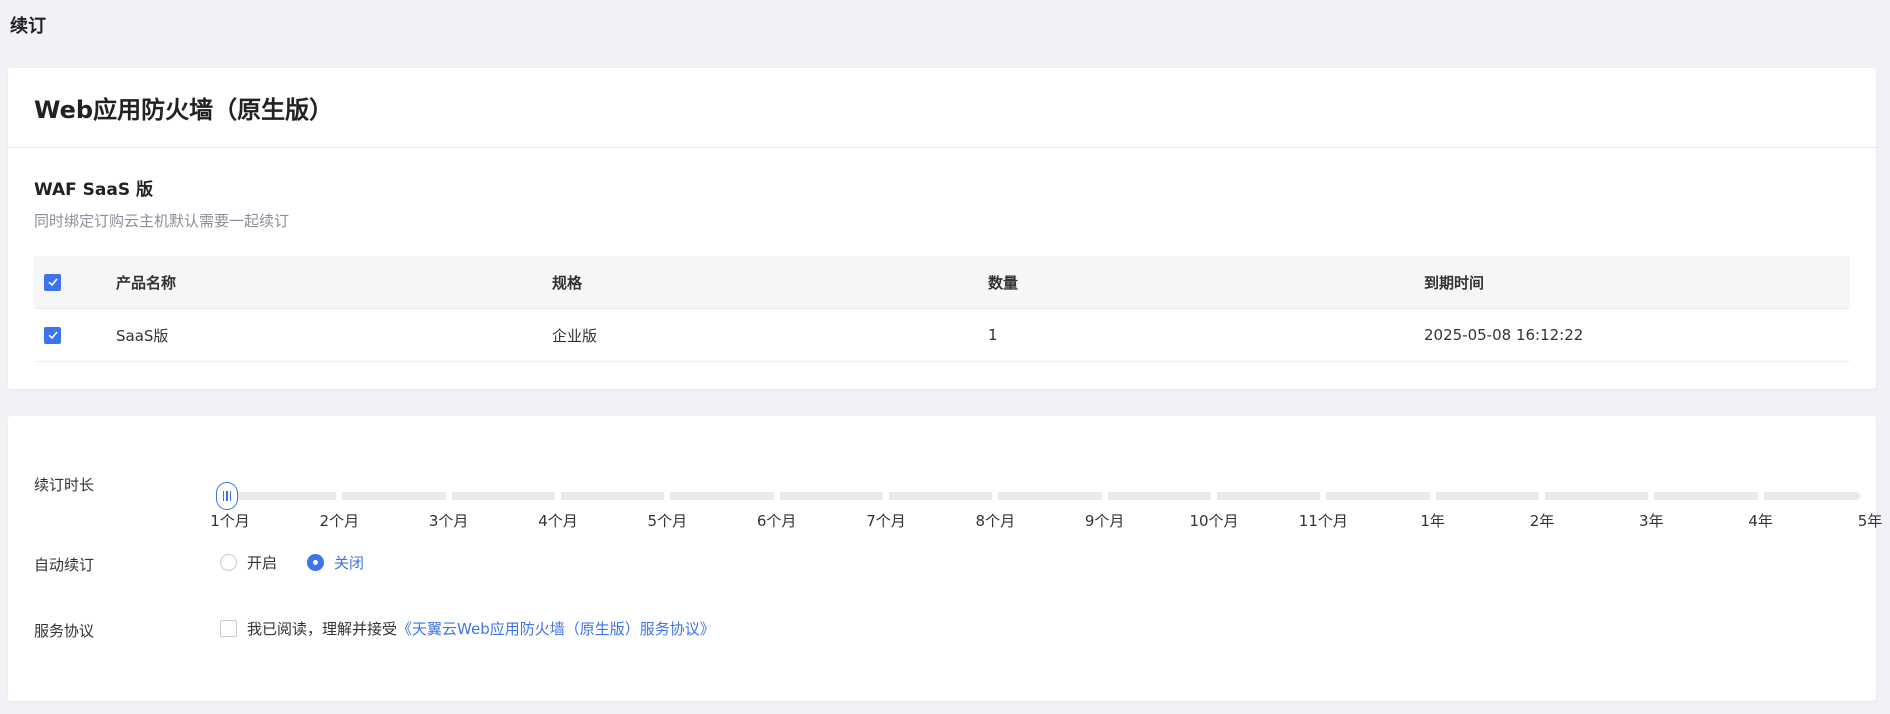 The image size is (1890, 714). What do you see at coordinates (1323, 520) in the screenshot?
I see `duration-tick: 11个月` at bounding box center [1323, 520].